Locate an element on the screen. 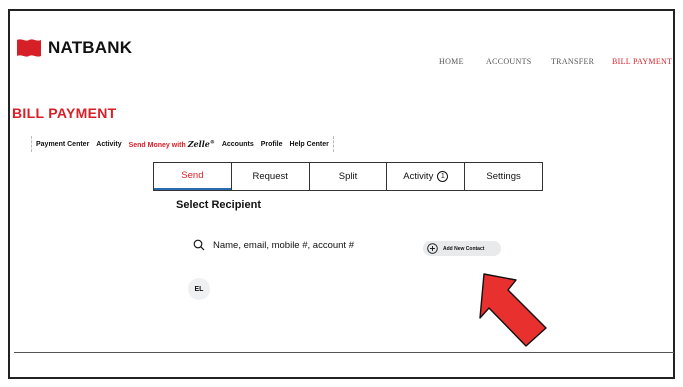 The height and width of the screenshot is (387, 683). search-icon is located at coordinates (199, 245).